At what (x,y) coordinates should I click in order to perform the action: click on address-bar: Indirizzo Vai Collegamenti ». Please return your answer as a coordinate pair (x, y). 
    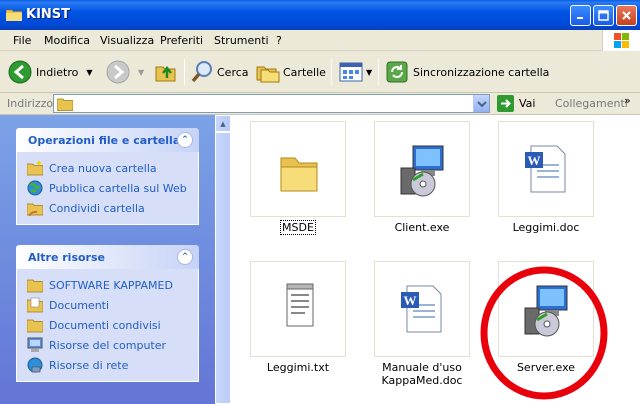
    Looking at the image, I should click on (320, 104).